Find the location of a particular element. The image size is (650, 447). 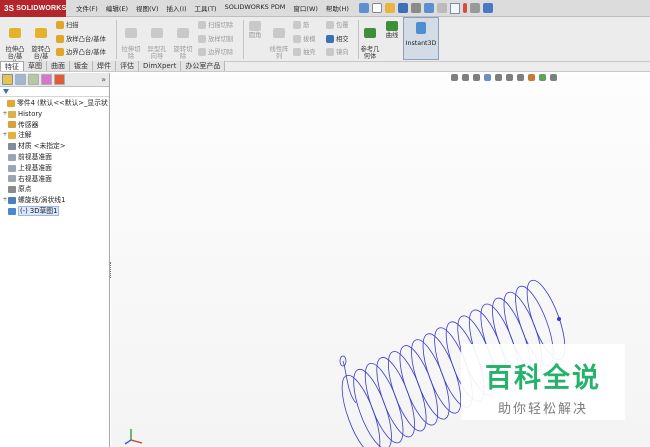

watermark: 百科全说 助你轻松解决 is located at coordinates (543, 382).